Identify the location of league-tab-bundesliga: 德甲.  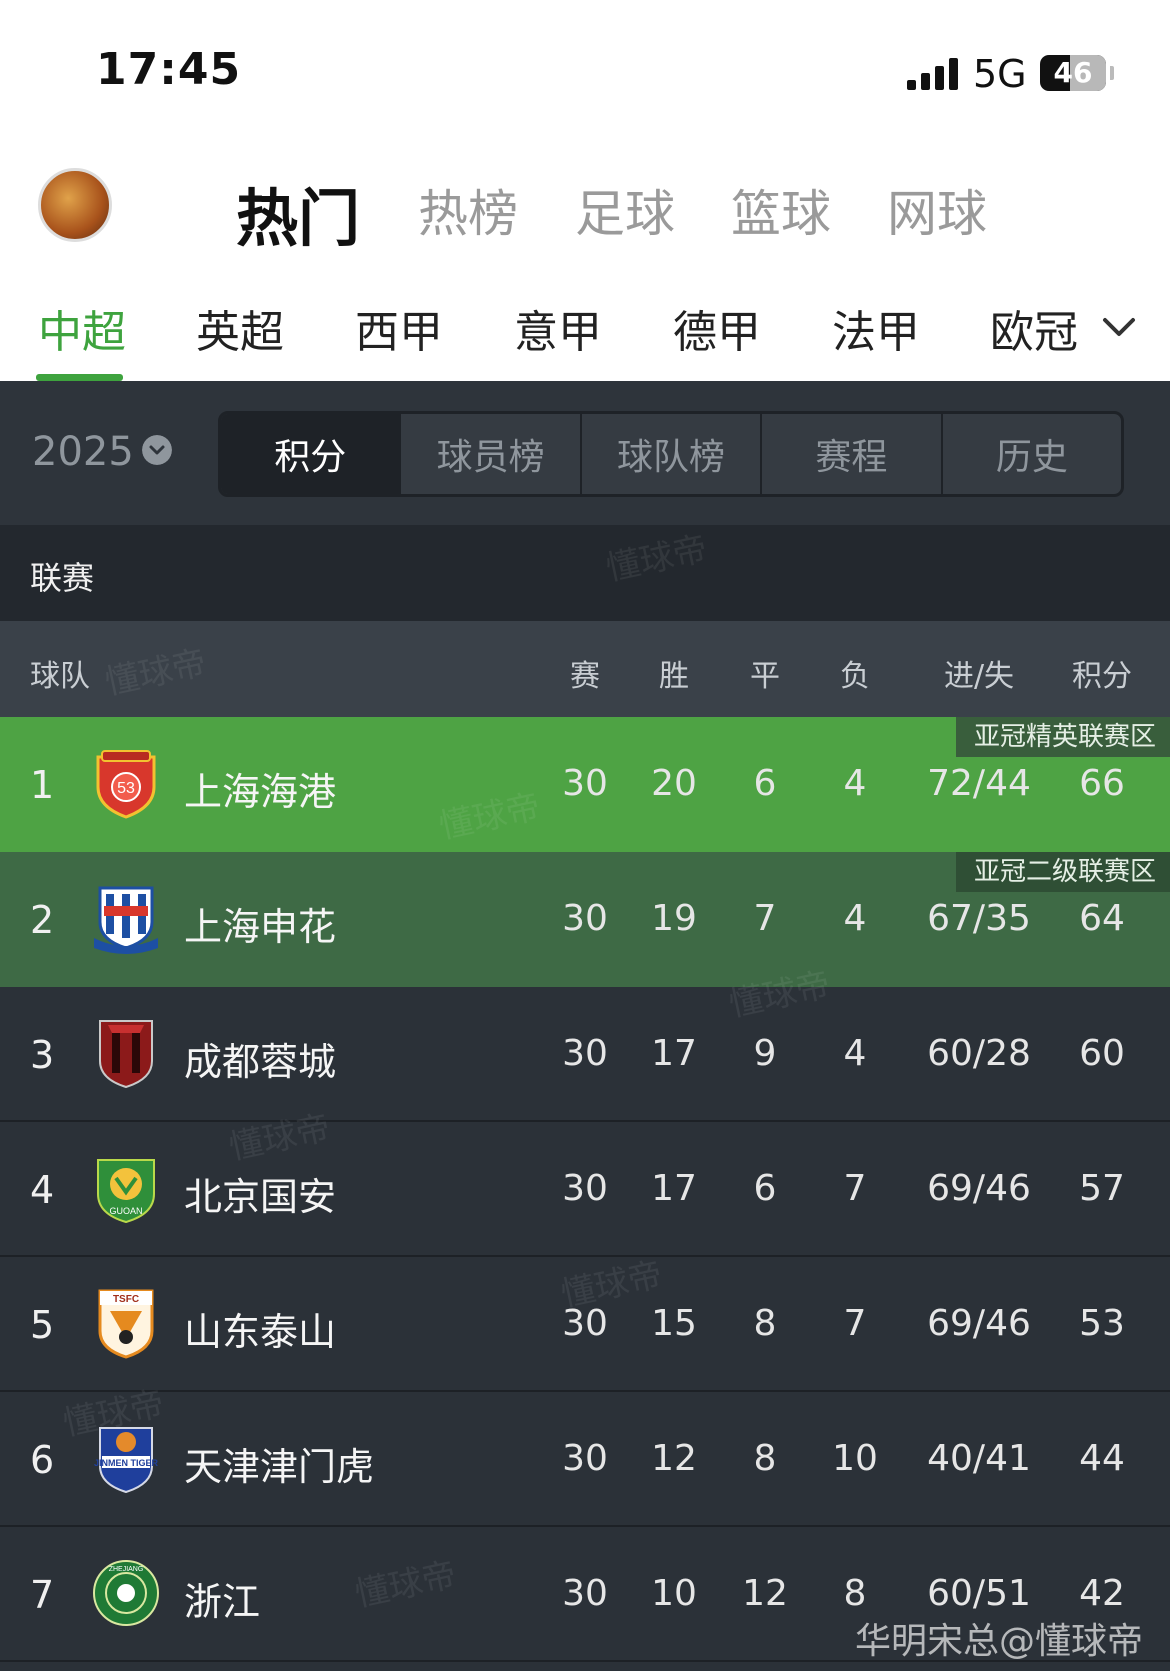
(717, 328).